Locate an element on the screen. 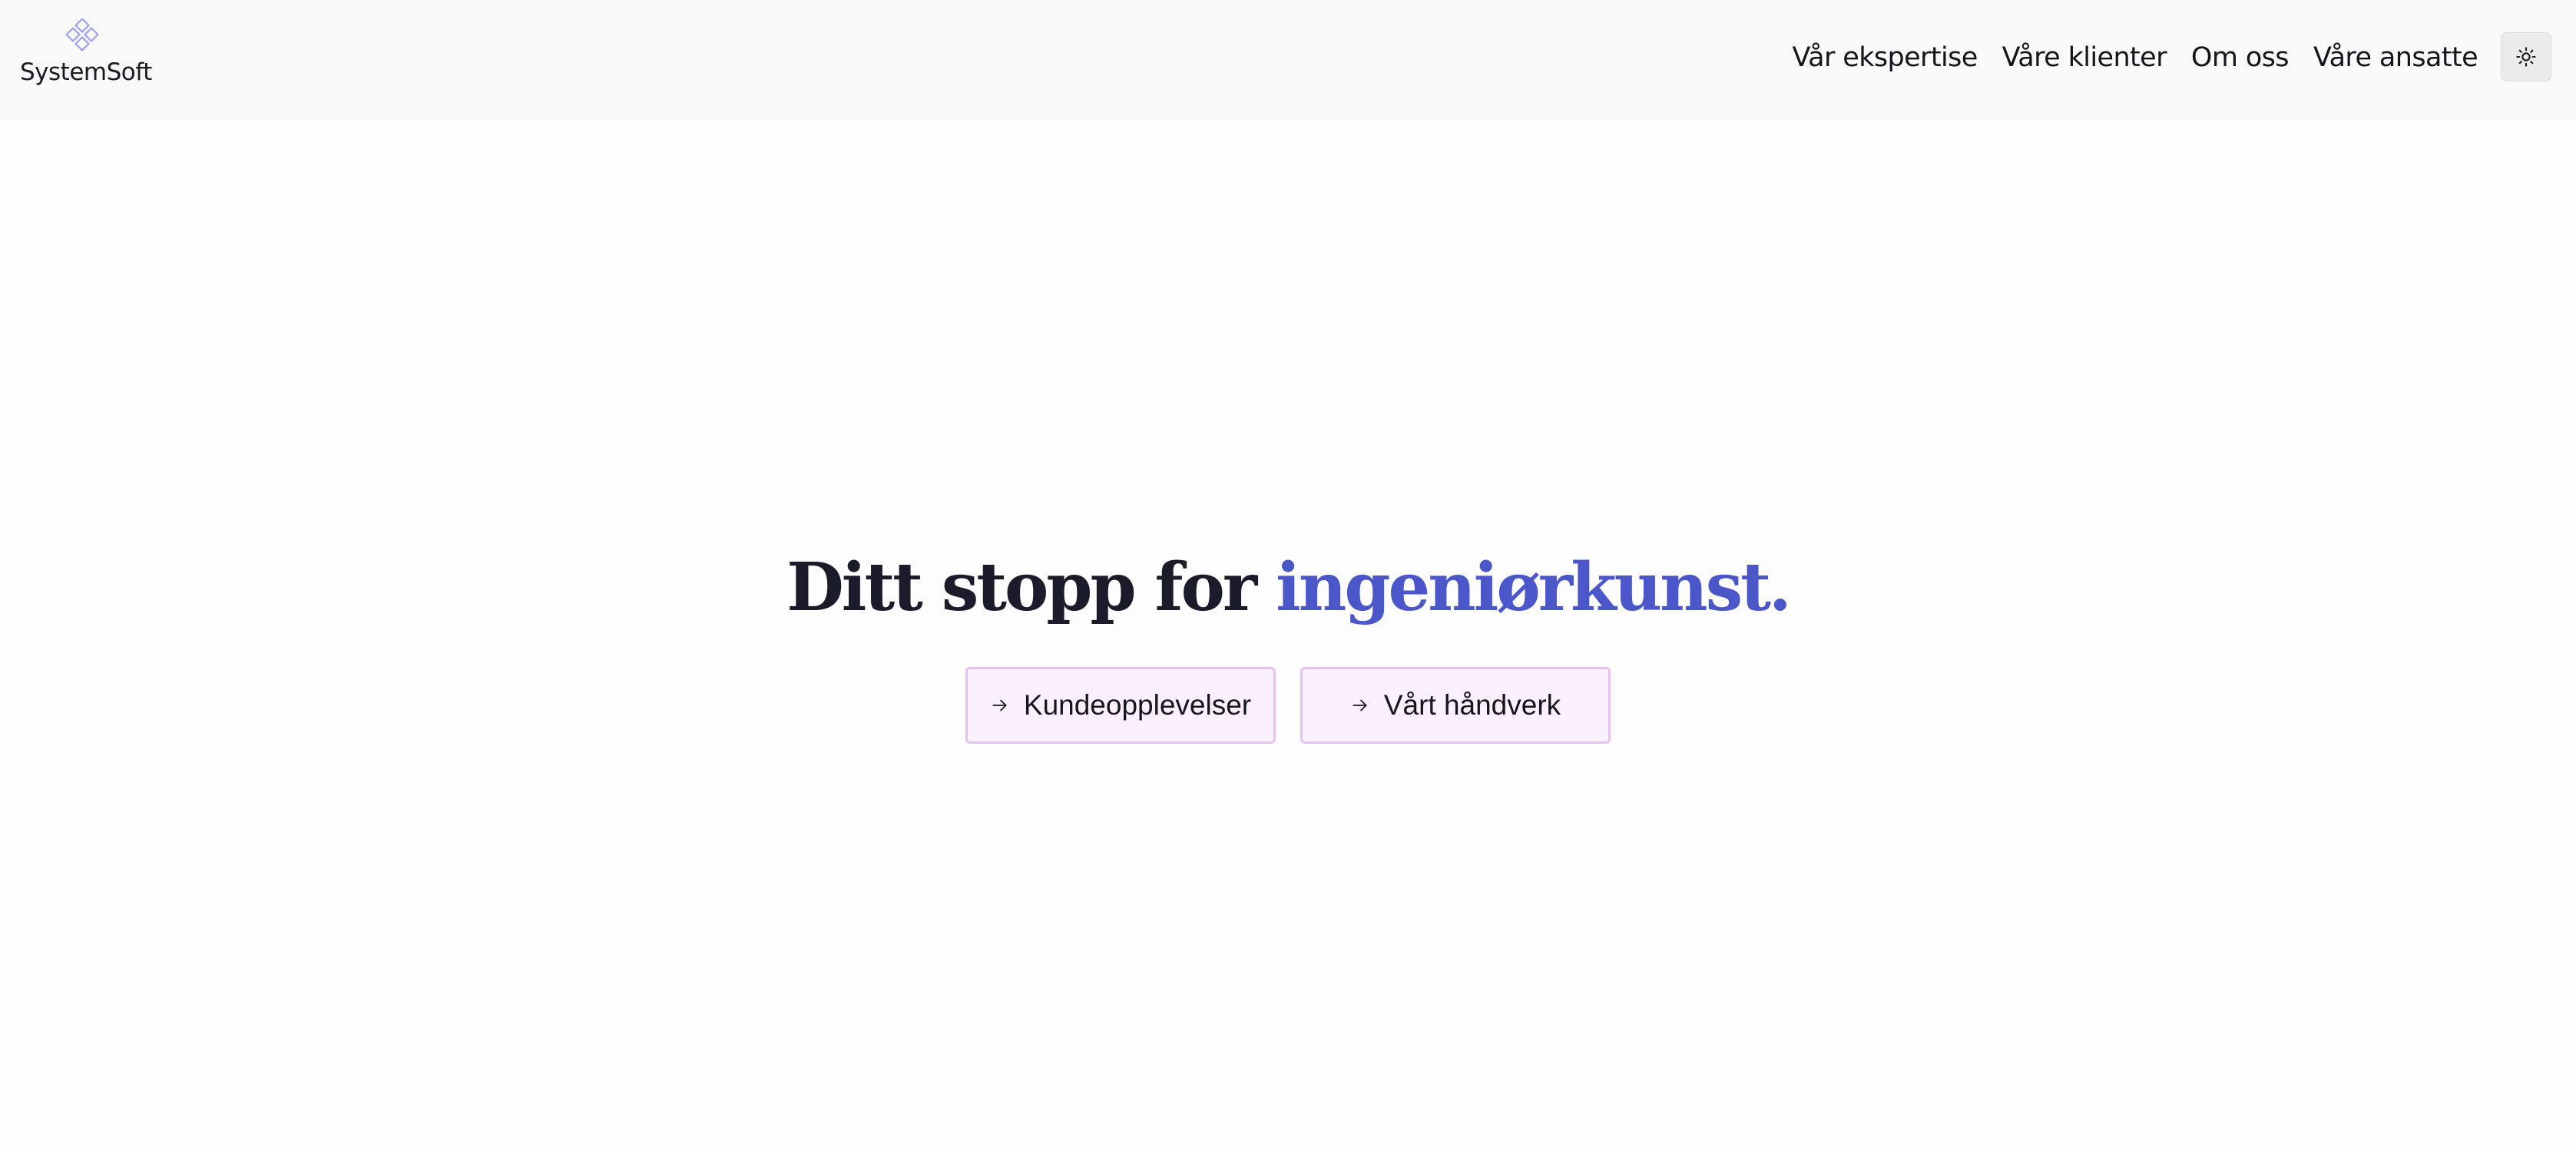 The image size is (2576, 1151). our-craft-button: Vårt håndverk is located at coordinates (1455, 705).